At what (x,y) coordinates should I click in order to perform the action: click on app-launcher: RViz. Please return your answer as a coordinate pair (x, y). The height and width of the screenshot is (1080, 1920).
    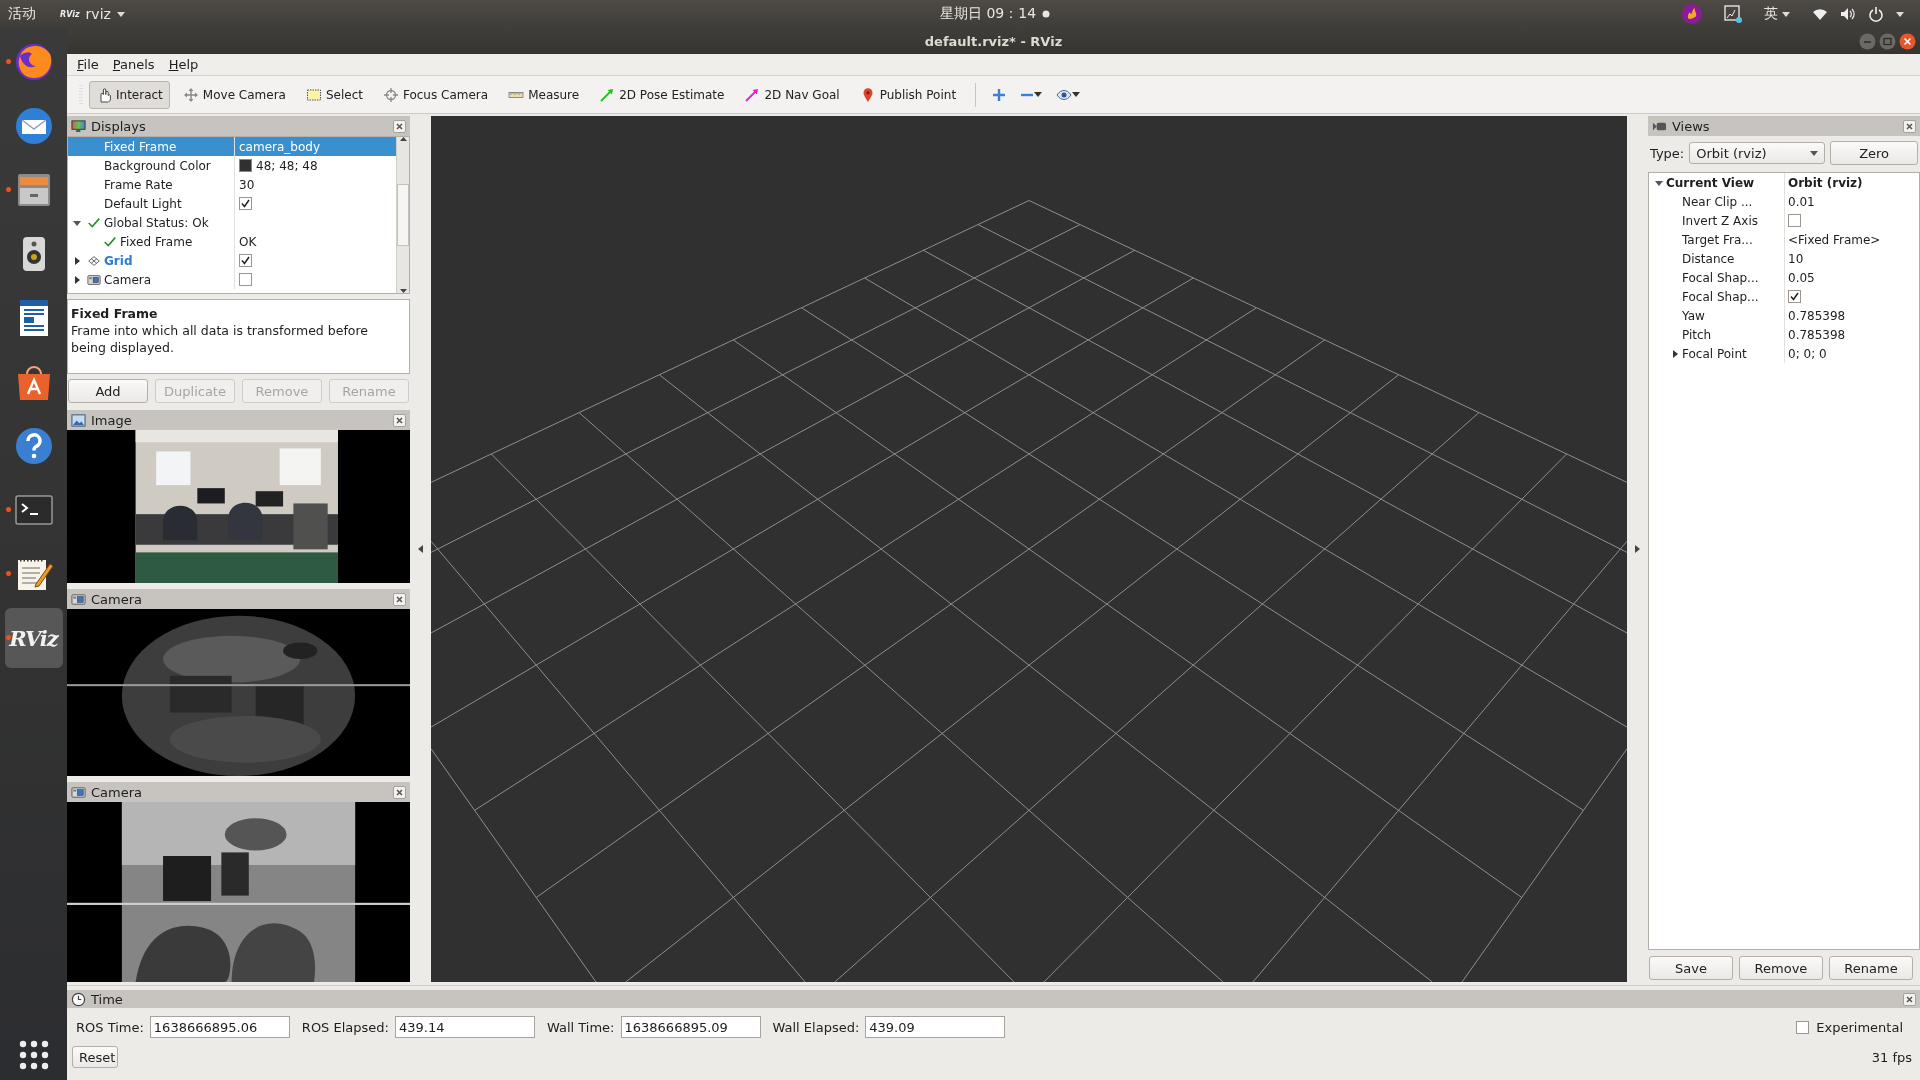
    Looking at the image, I should click on (33, 638).